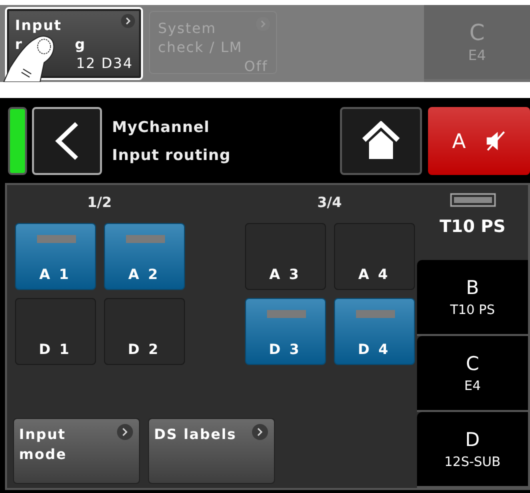 Image resolution: width=530 pixels, height=493 pixels. What do you see at coordinates (473, 227) in the screenshot?
I see `speaker-name: T10 PS` at bounding box center [473, 227].